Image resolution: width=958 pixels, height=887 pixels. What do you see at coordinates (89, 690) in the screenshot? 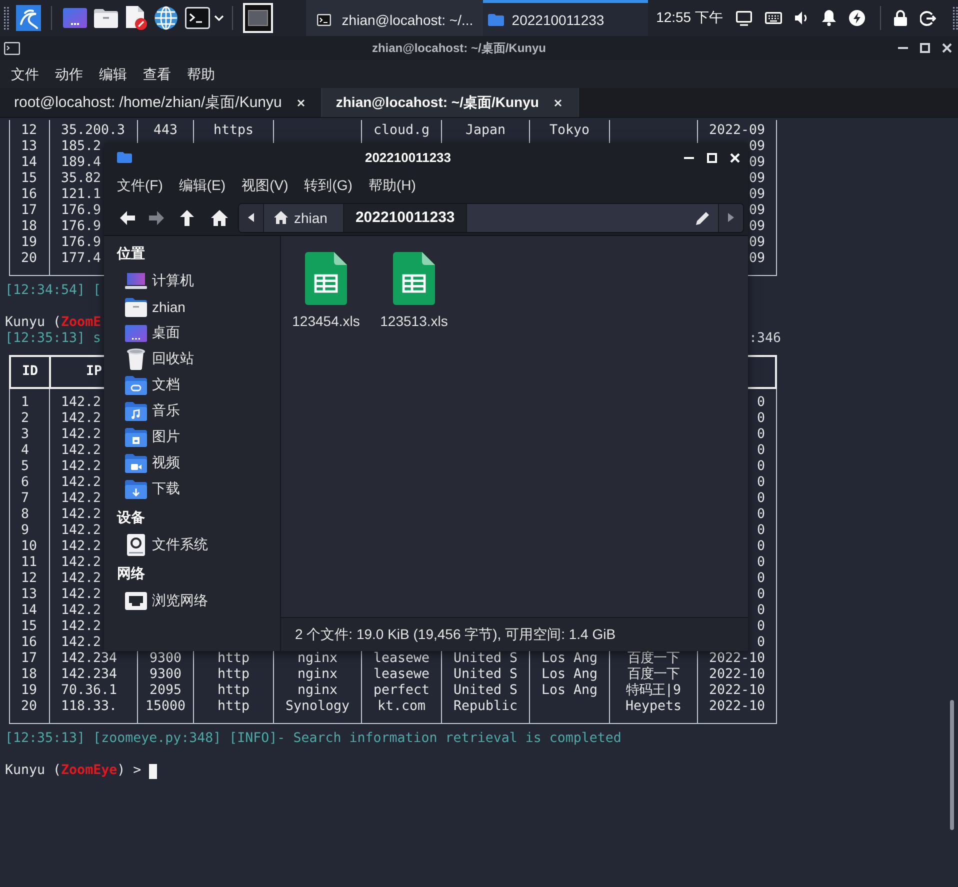
I see `ip-text: 70.36.1` at bounding box center [89, 690].